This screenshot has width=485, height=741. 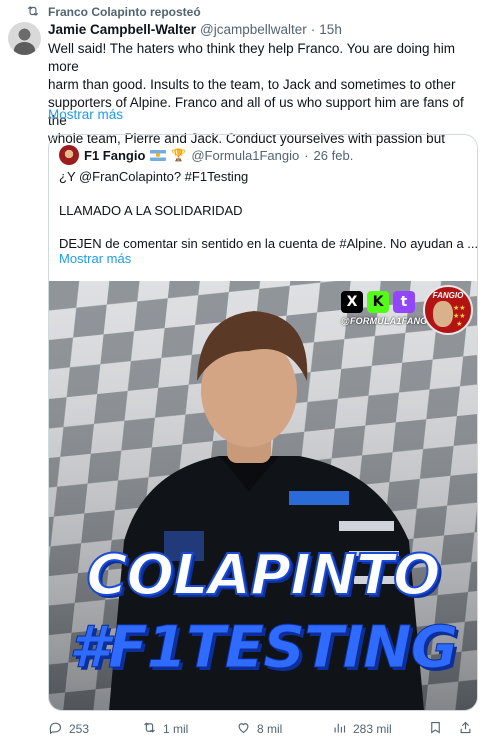 I want to click on bookmark-icon, so click(x=435, y=729).